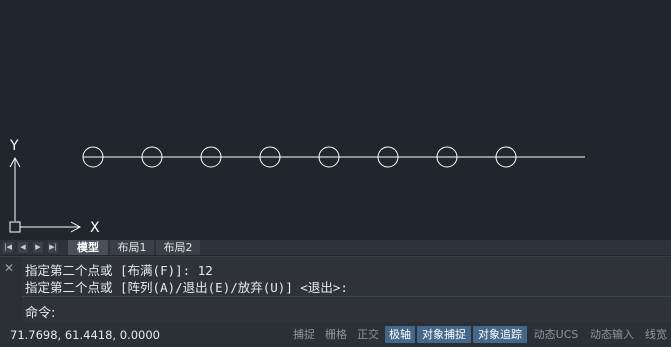  I want to click on ucs-icon, so click(45, 194).